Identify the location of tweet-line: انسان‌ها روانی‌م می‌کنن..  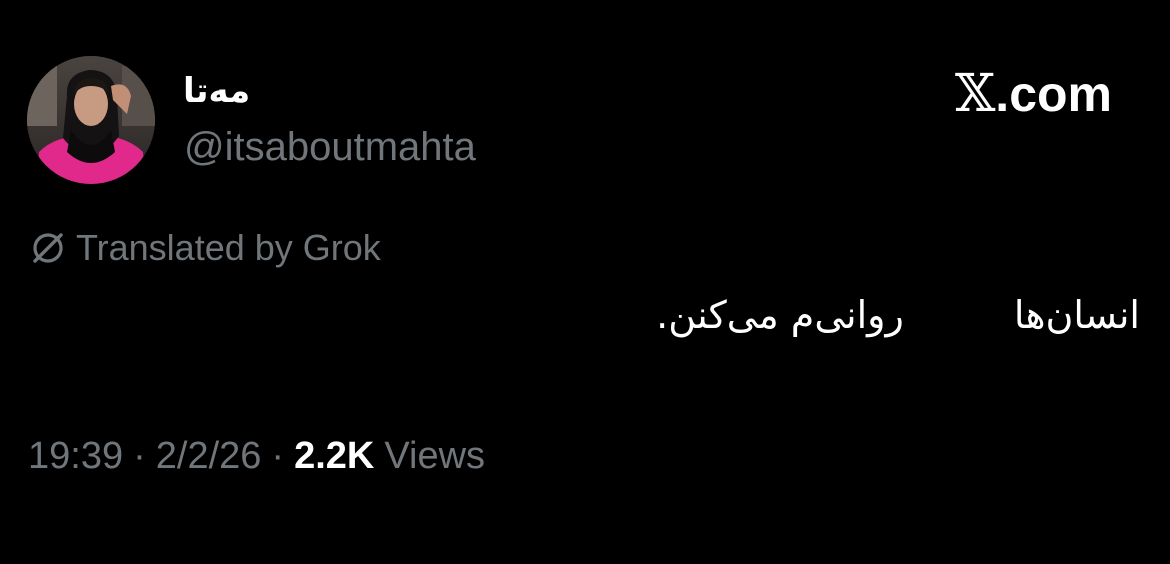
(790, 315).